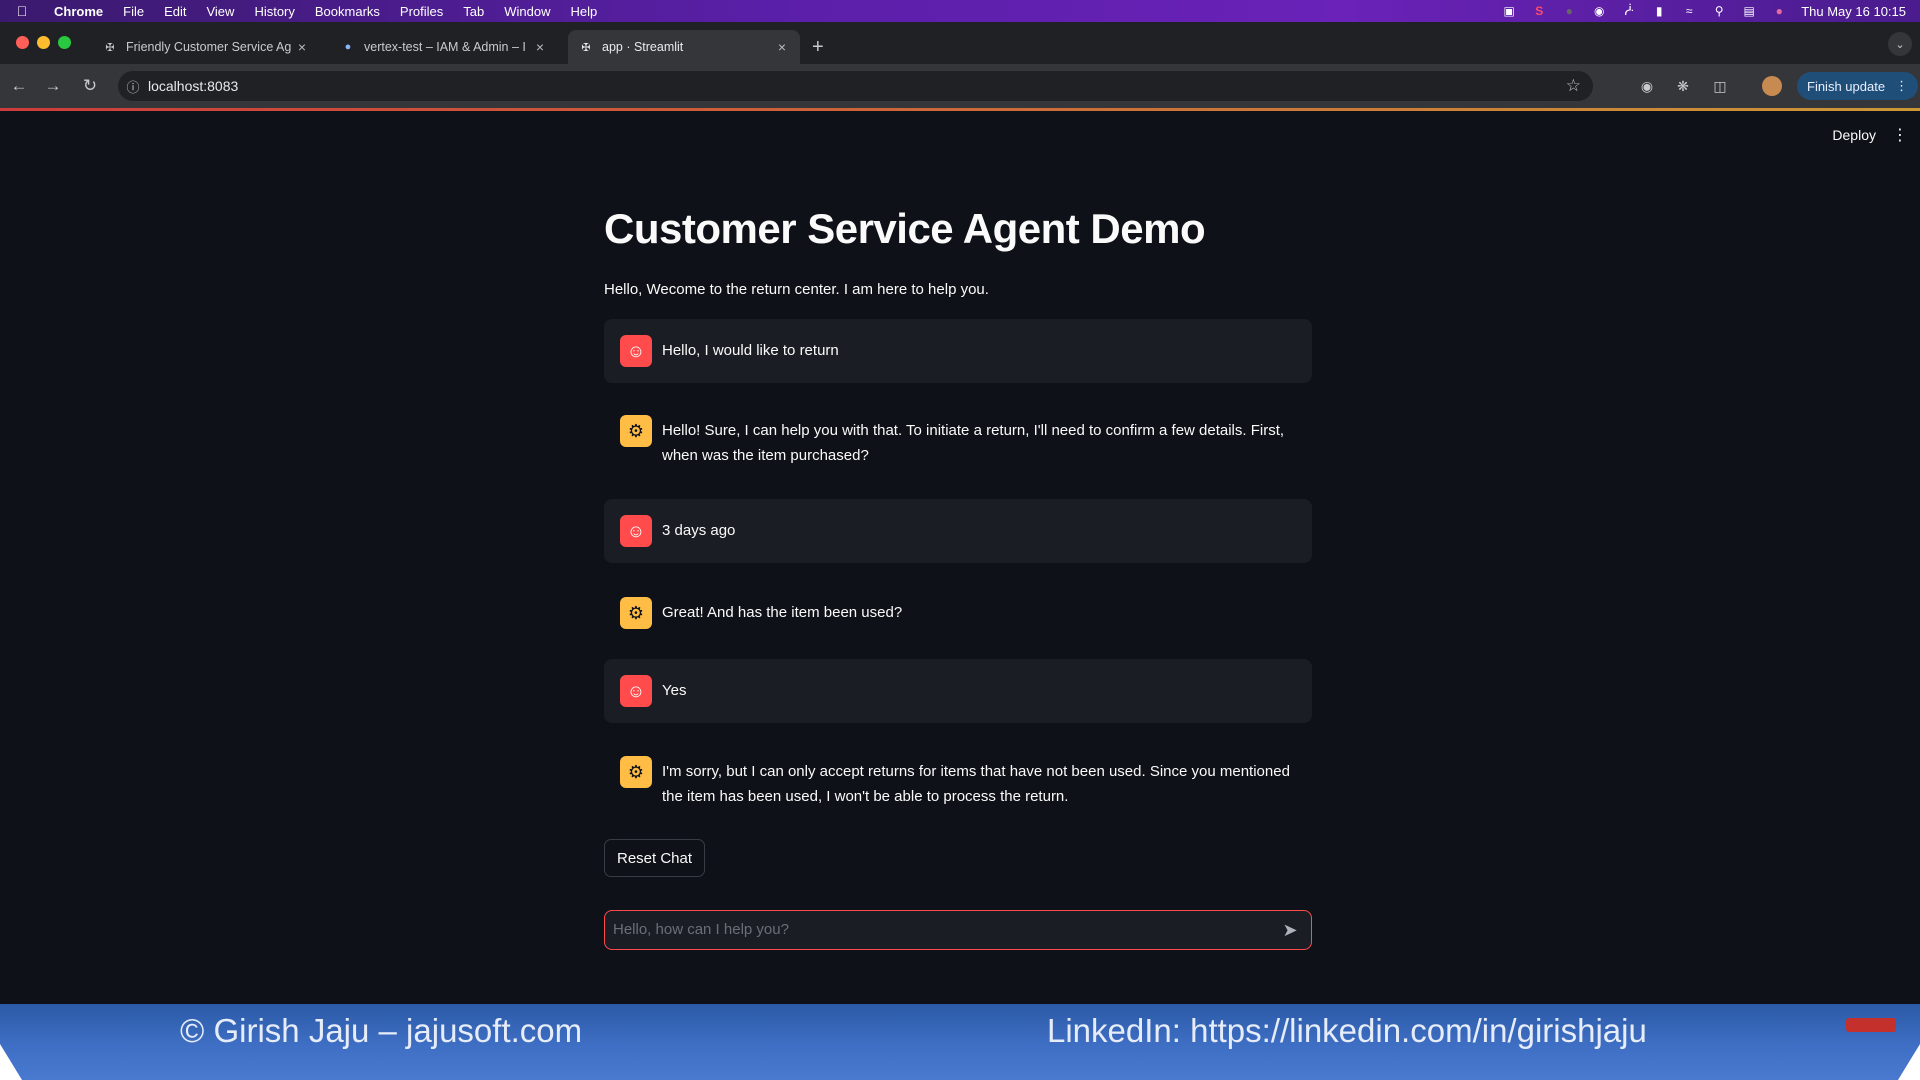 The width and height of the screenshot is (1920, 1080). What do you see at coordinates (133, 86) in the screenshot?
I see `site-info-icon: ⓘ` at bounding box center [133, 86].